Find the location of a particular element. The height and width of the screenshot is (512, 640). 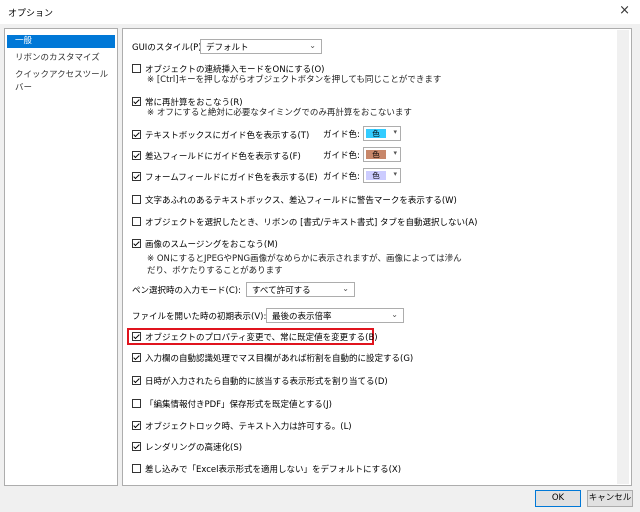

textbox-guide-color-button: 色 ▾ is located at coordinates (382, 133).